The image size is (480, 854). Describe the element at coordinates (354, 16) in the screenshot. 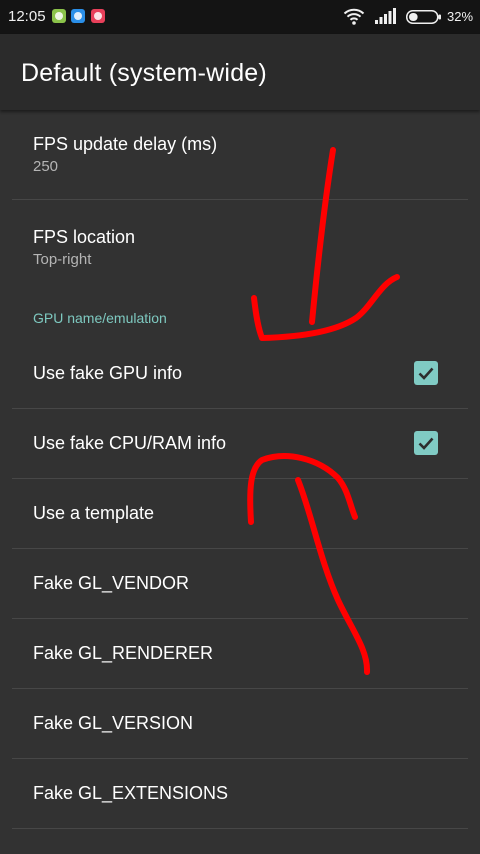

I see `wifi-icon` at that location.